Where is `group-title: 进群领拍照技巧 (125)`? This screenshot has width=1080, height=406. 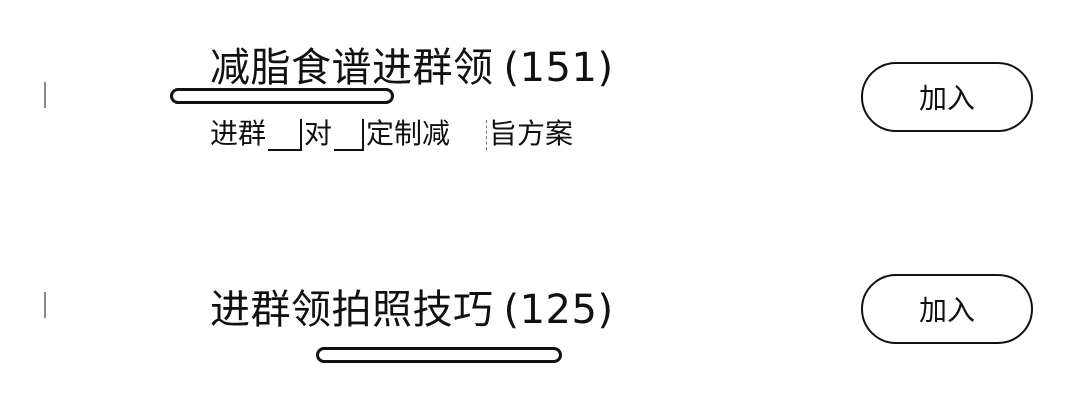
group-title: 进群领拍照技巧 (125) is located at coordinates (412, 310).